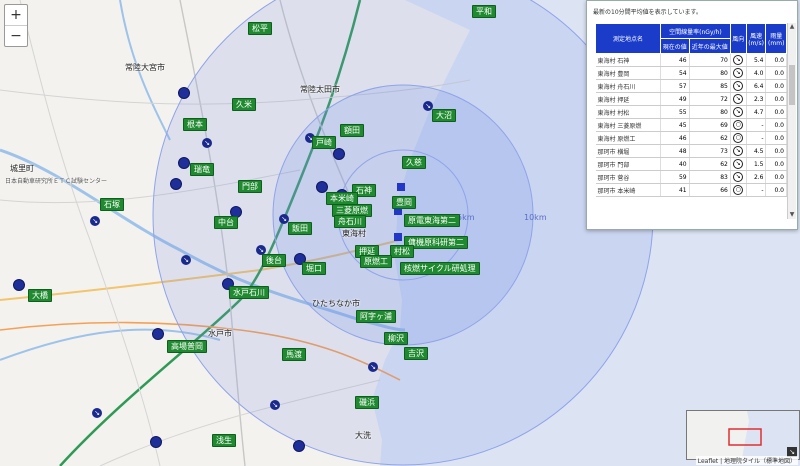 This screenshot has height=466, width=800. I want to click on station-label: 久米, so click(244, 104).